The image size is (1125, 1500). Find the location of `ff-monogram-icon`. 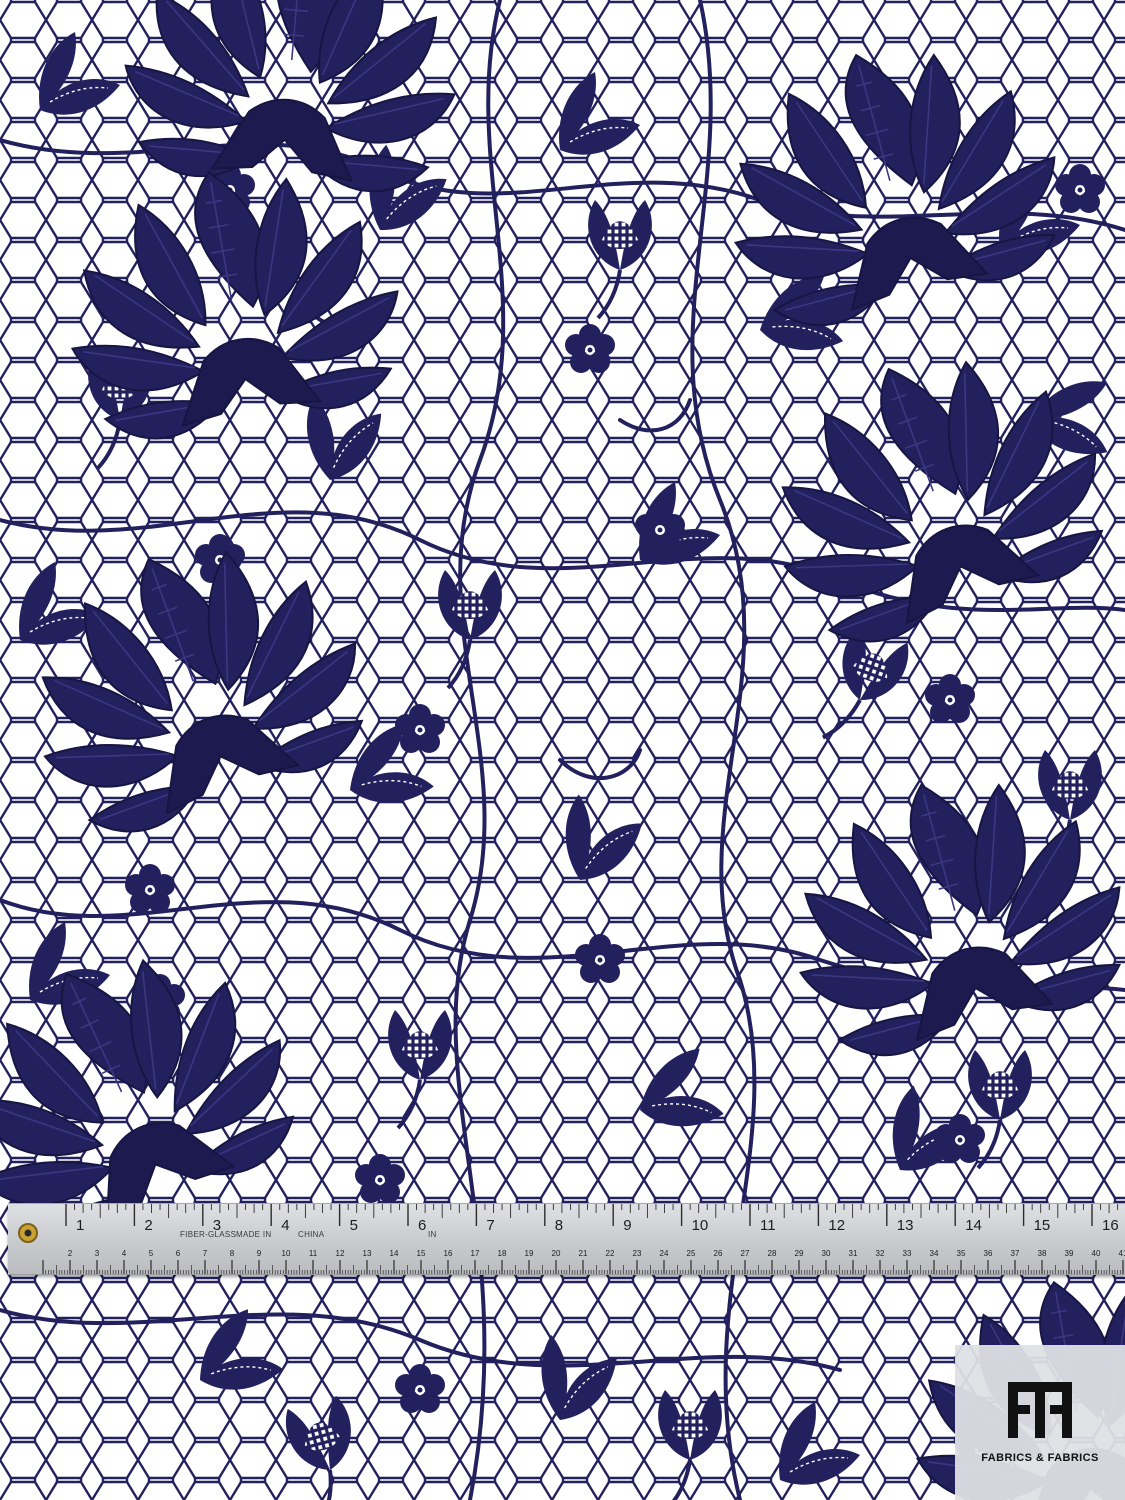

ff-monogram-icon is located at coordinates (1040, 1409).